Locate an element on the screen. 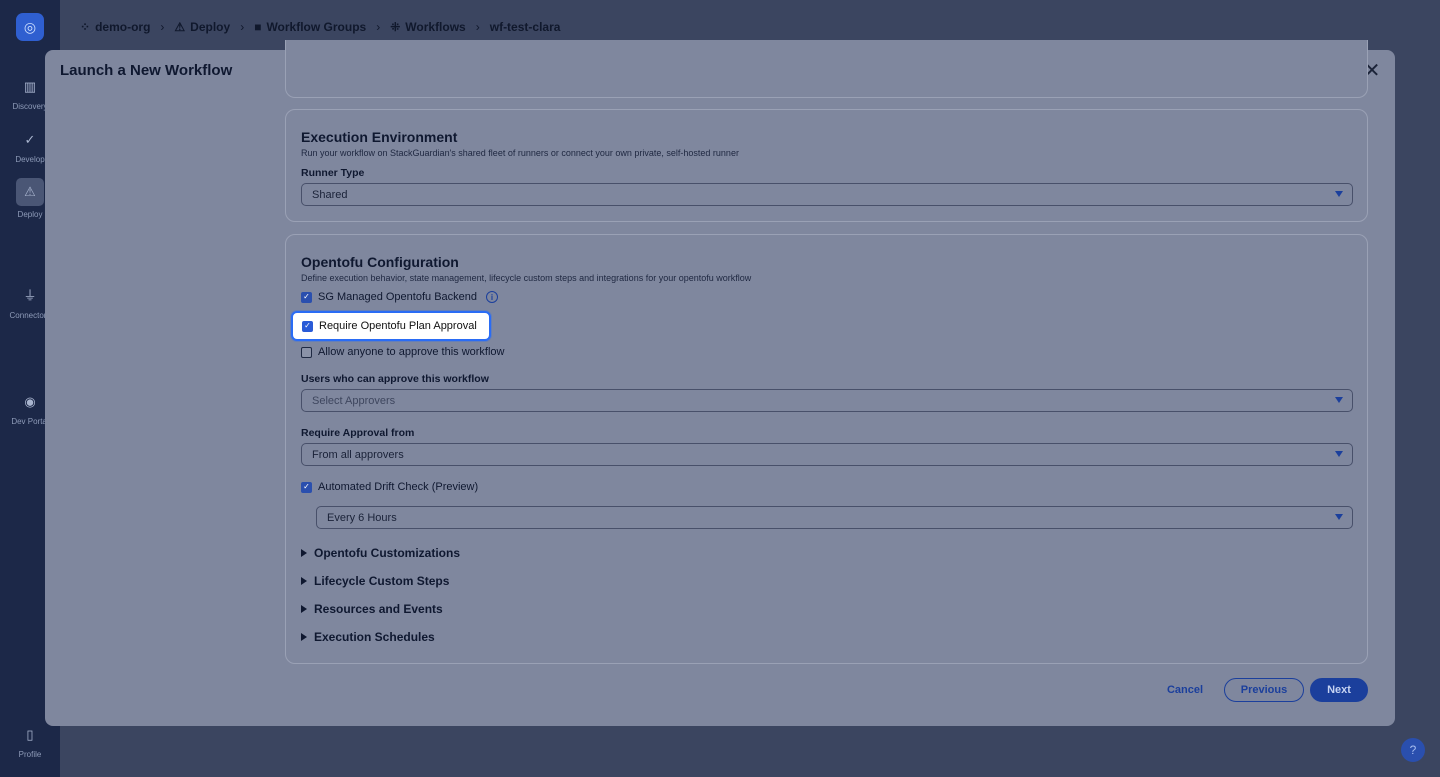 This screenshot has height=777, width=1440. opentofu-configuration-title: Opentofu Configuration is located at coordinates (380, 262).